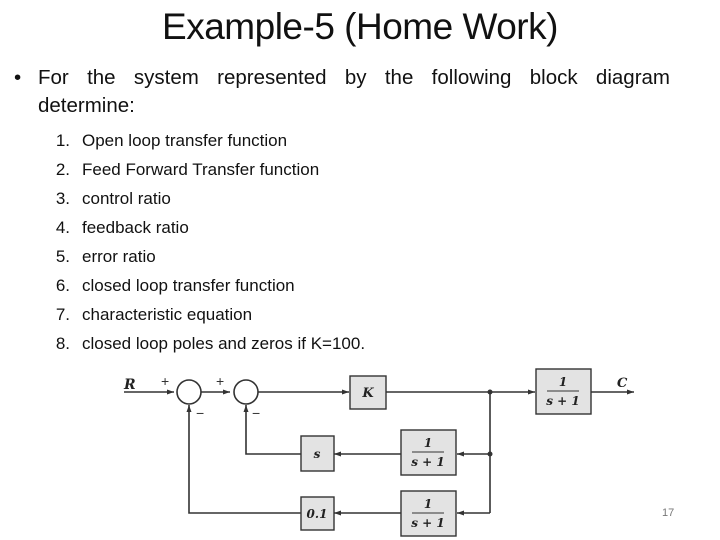  Describe the element at coordinates (220, 381) in the screenshot. I see `sum2-plus-sign: +` at that location.